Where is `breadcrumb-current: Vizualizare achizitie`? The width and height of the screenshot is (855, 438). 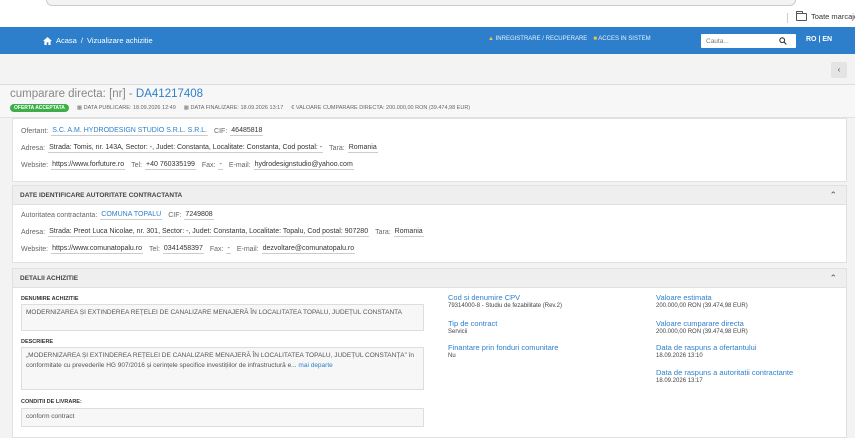 breadcrumb-current: Vizualizare achizitie is located at coordinates (119, 40).